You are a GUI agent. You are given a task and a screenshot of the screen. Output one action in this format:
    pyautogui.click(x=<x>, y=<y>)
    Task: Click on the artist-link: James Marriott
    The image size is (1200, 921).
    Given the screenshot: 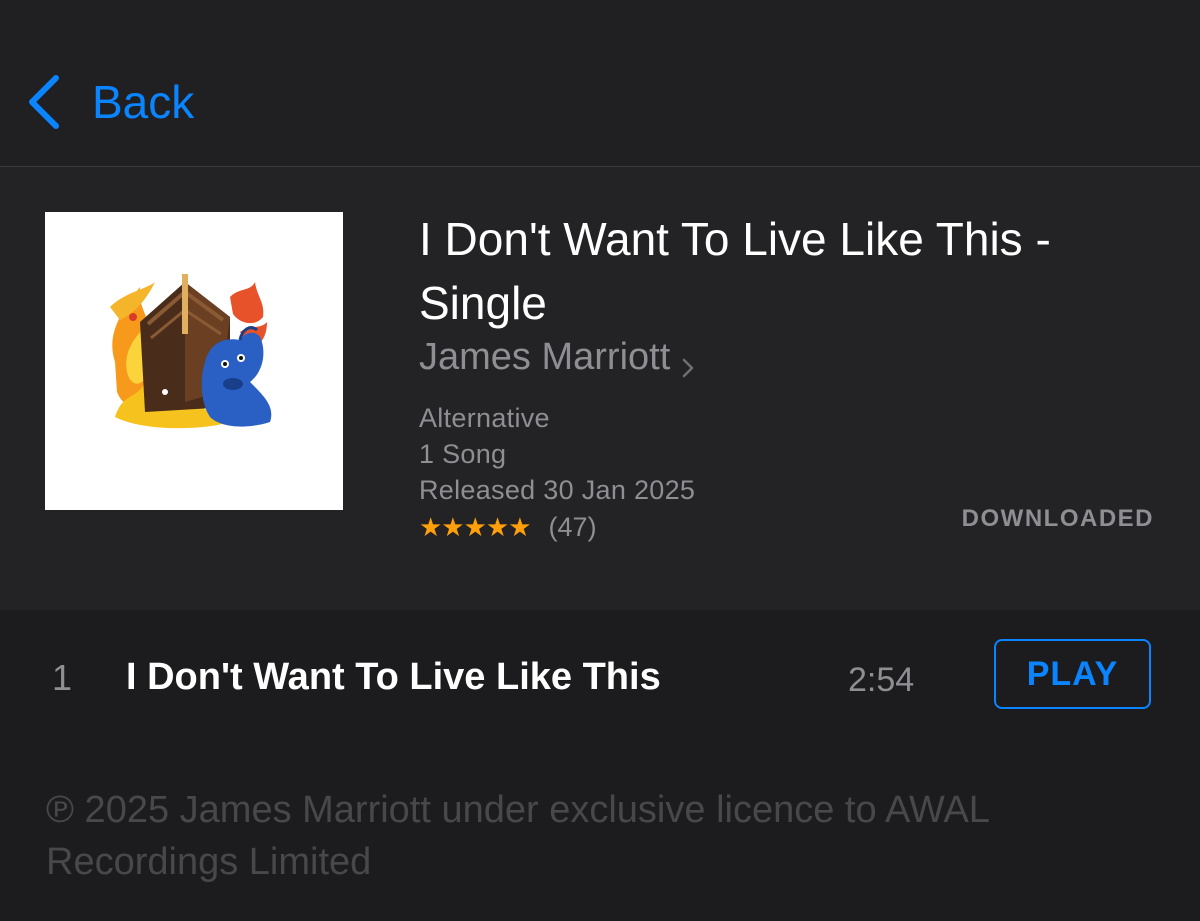 What is the action you would take?
    pyautogui.click(x=557, y=357)
    